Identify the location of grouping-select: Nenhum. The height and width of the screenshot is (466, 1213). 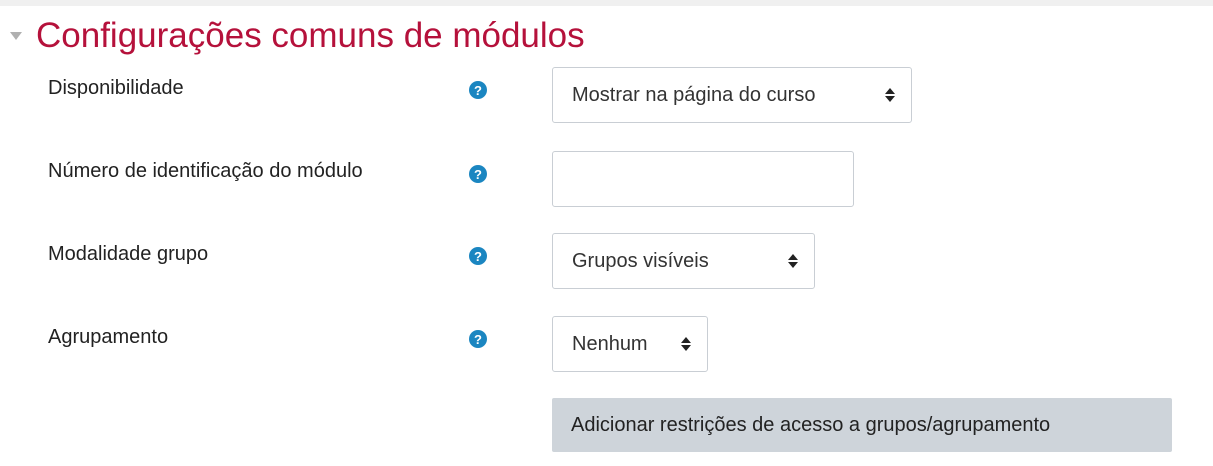
(630, 344).